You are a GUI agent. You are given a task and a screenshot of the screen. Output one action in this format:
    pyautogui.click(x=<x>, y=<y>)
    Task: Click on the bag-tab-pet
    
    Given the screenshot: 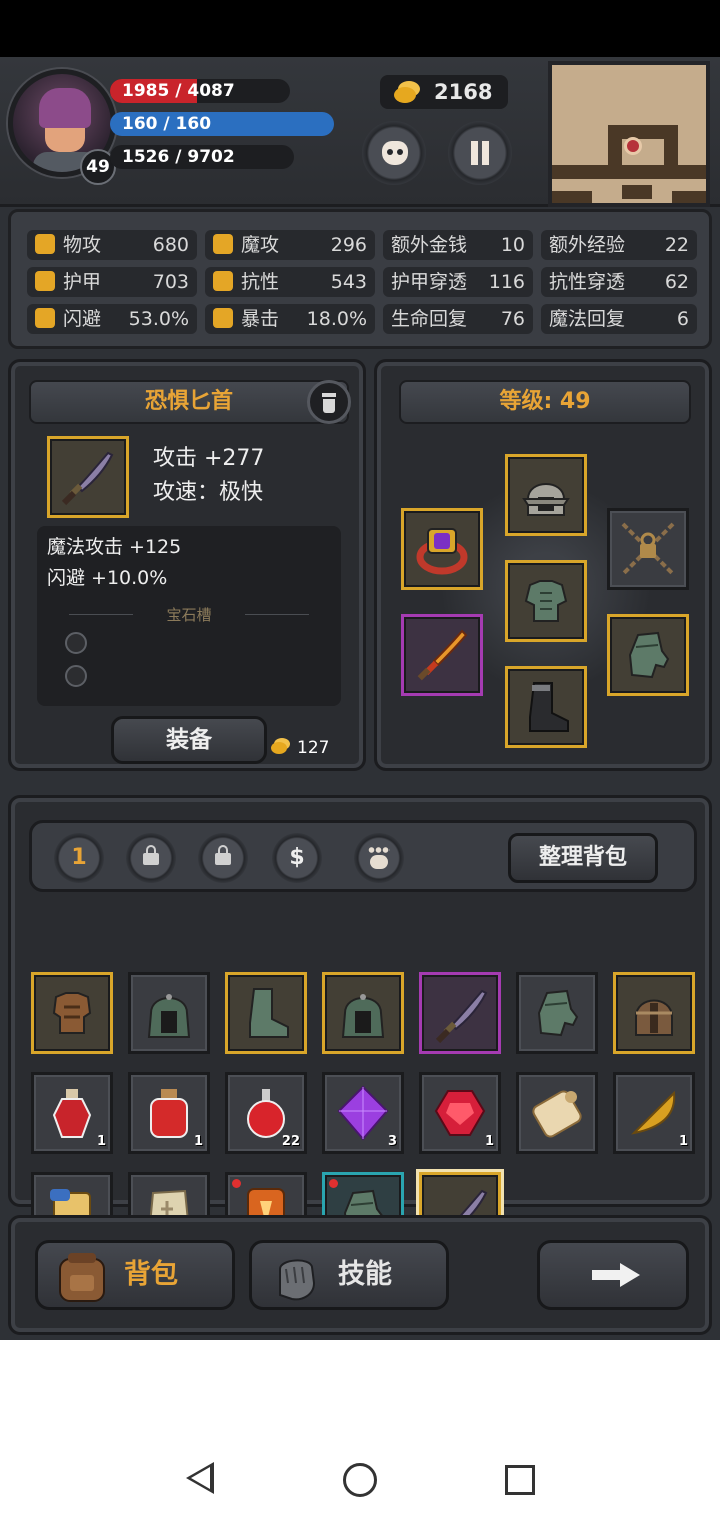 What is the action you would take?
    pyautogui.click(x=379, y=858)
    